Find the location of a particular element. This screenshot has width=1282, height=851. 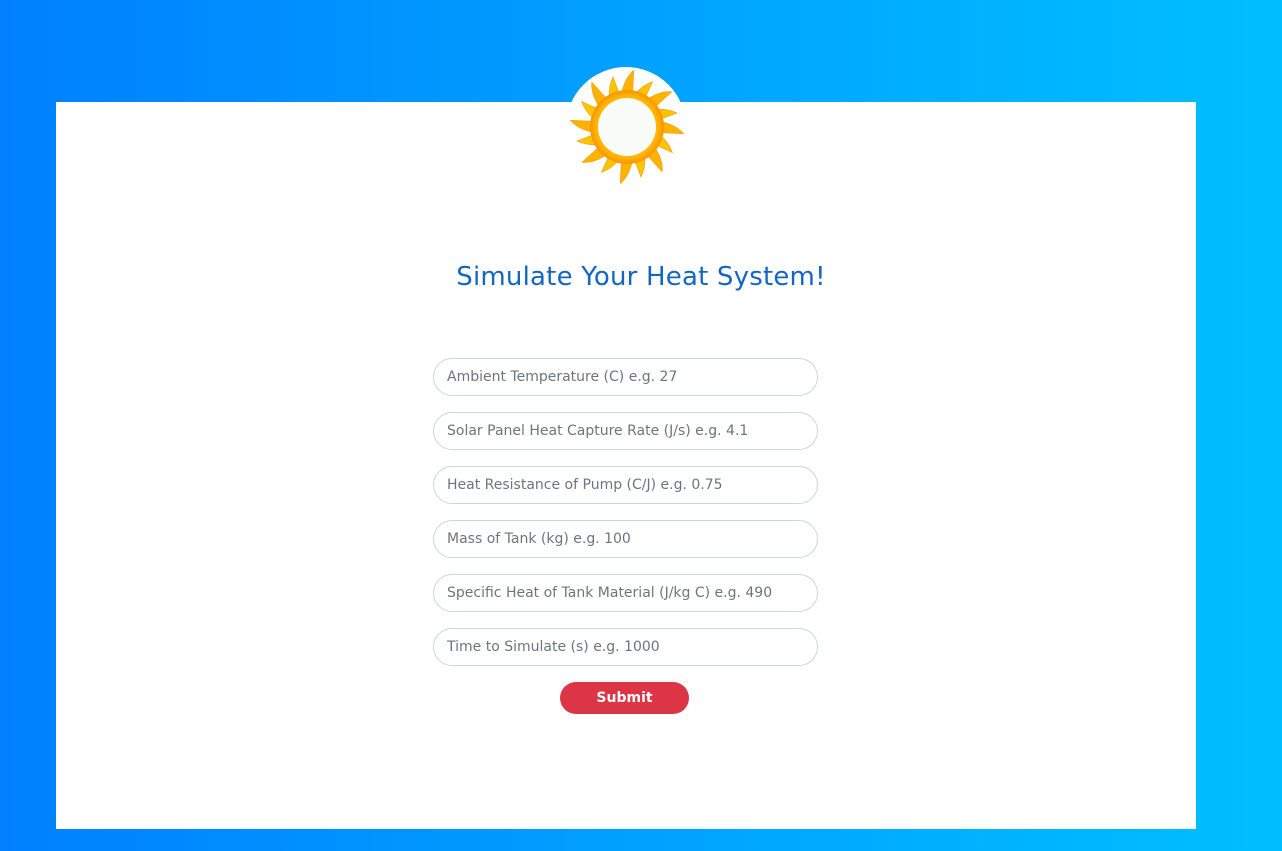

mass-of-tank-input is located at coordinates (625, 539).